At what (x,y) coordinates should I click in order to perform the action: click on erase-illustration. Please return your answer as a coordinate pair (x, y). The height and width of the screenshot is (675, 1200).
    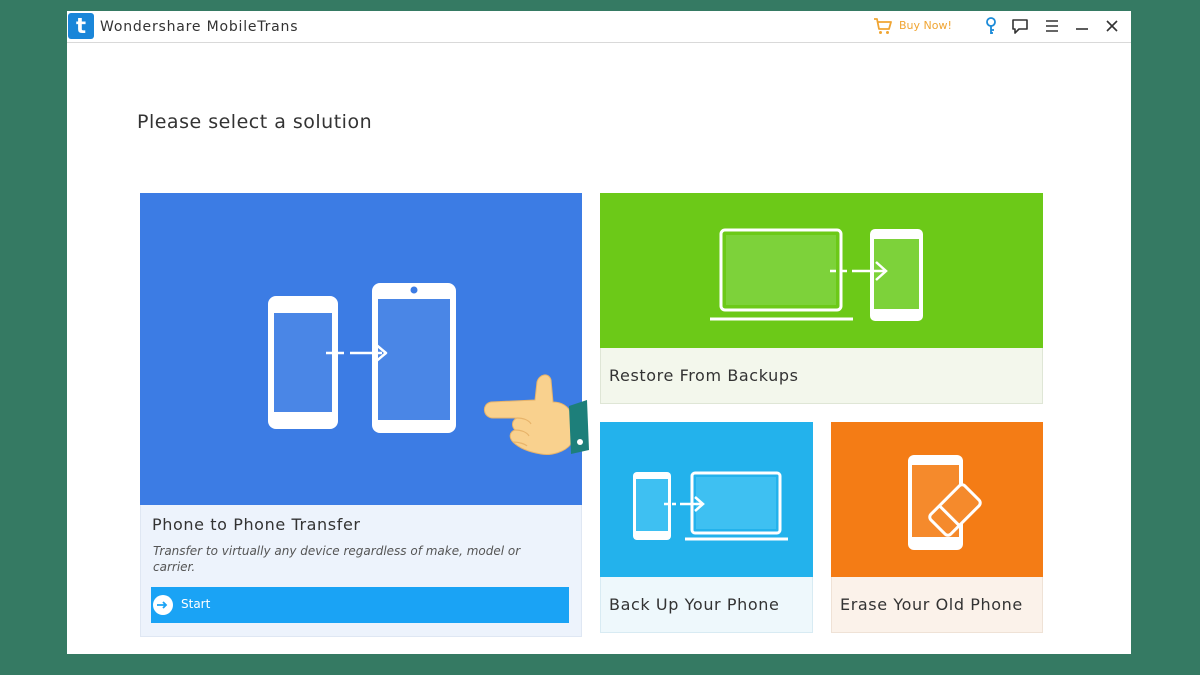
    Looking at the image, I should click on (937, 499).